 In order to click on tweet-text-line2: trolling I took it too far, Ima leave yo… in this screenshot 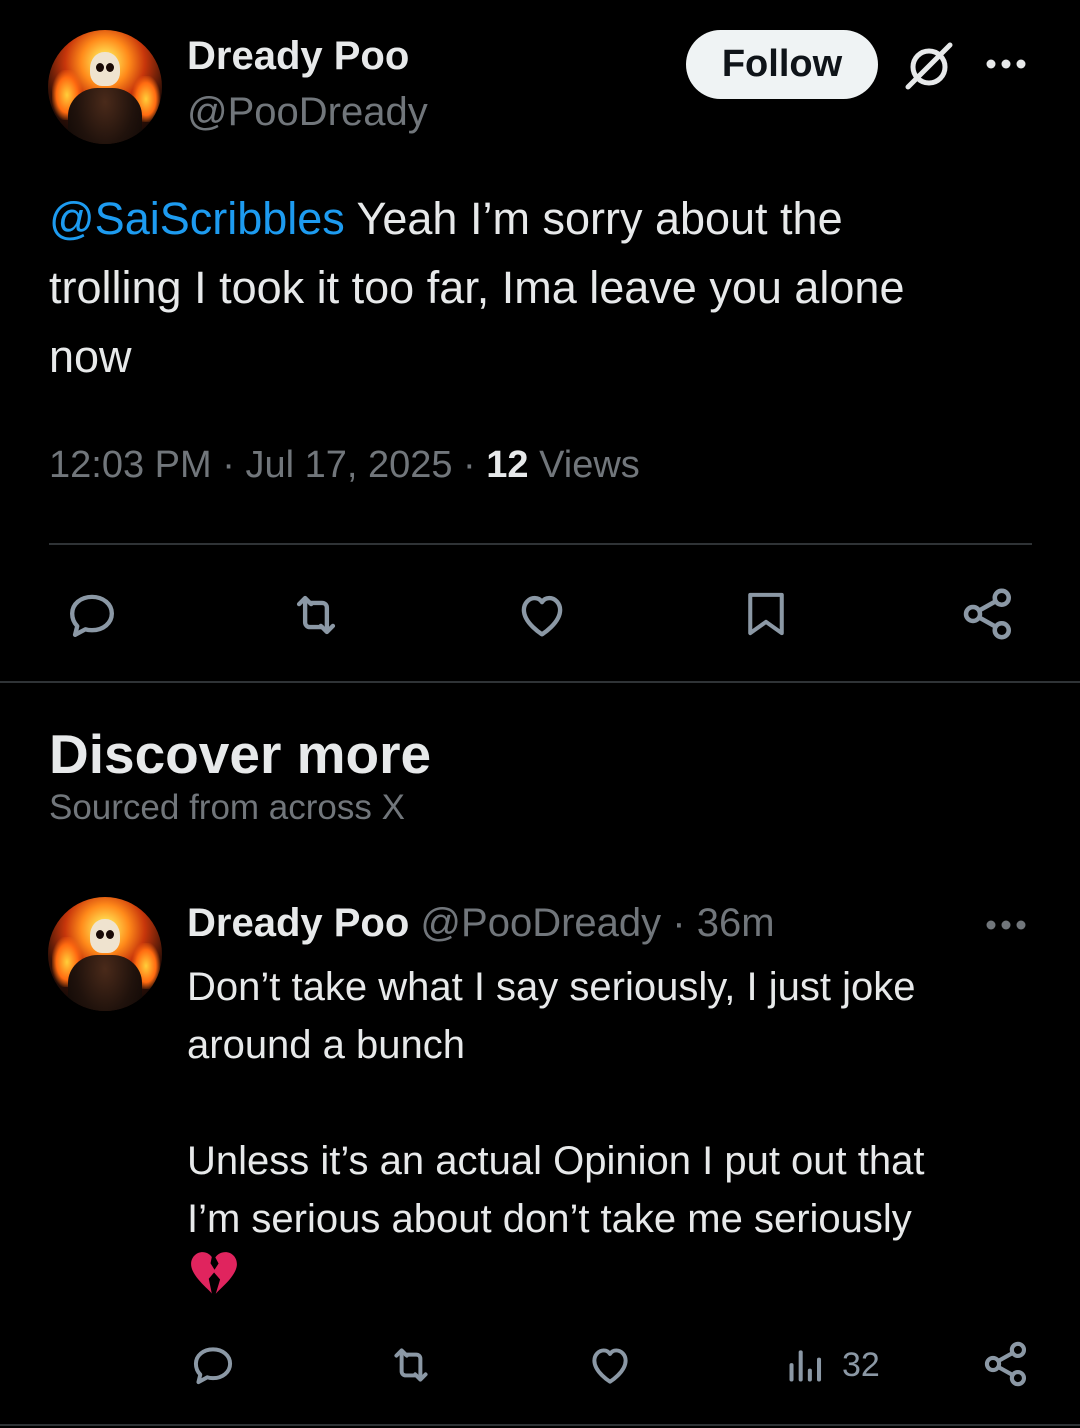, I will do `click(477, 287)`.